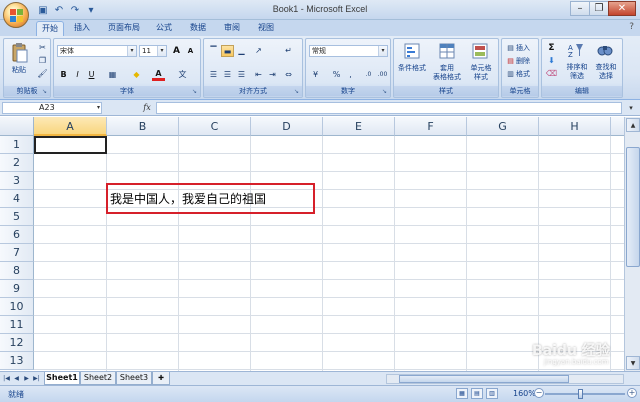 The height and width of the screenshot is (402, 640). I want to click on fill-icon: ⬇, so click(551, 61).